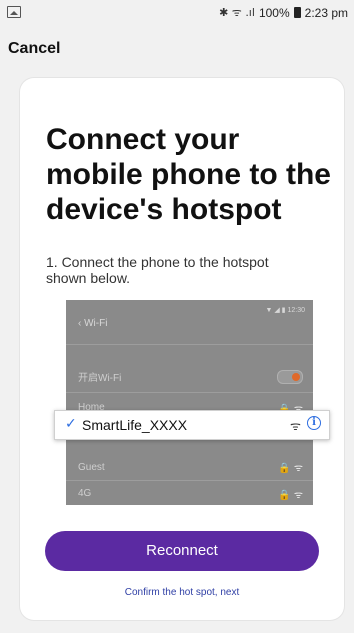 The width and height of the screenshot is (354, 633). Describe the element at coordinates (192, 425) in the screenshot. I see `selected-network: ✓ SmartLife_XXXX ᯤ i` at that location.